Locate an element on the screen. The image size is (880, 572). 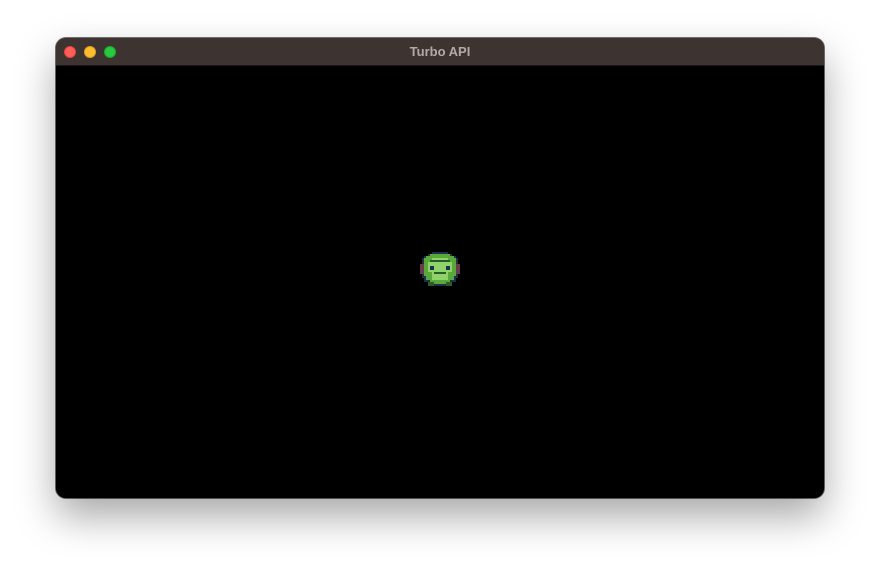
green-creature-sprite is located at coordinates (440, 269).